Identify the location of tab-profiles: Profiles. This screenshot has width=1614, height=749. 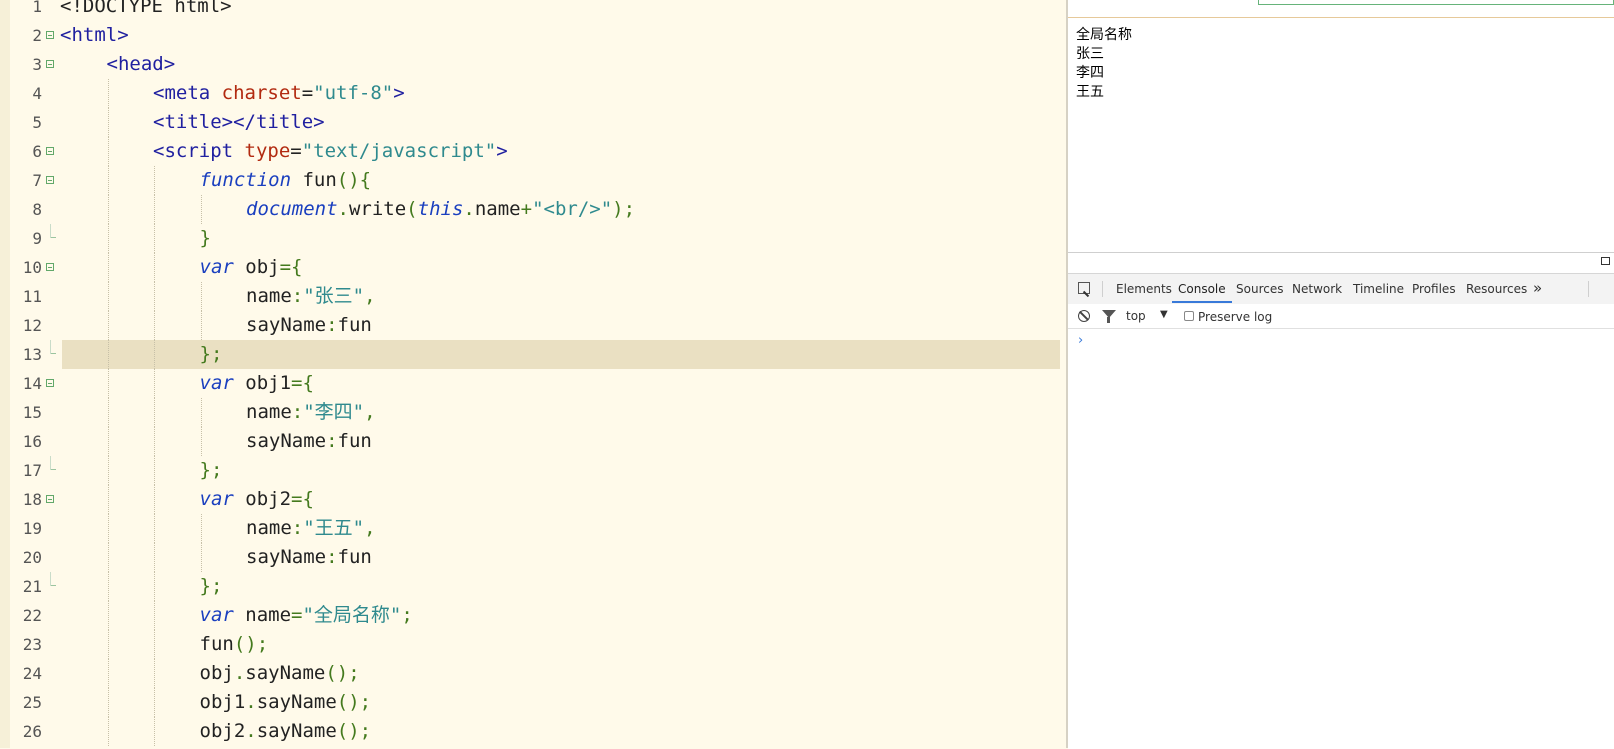
(1434, 289).